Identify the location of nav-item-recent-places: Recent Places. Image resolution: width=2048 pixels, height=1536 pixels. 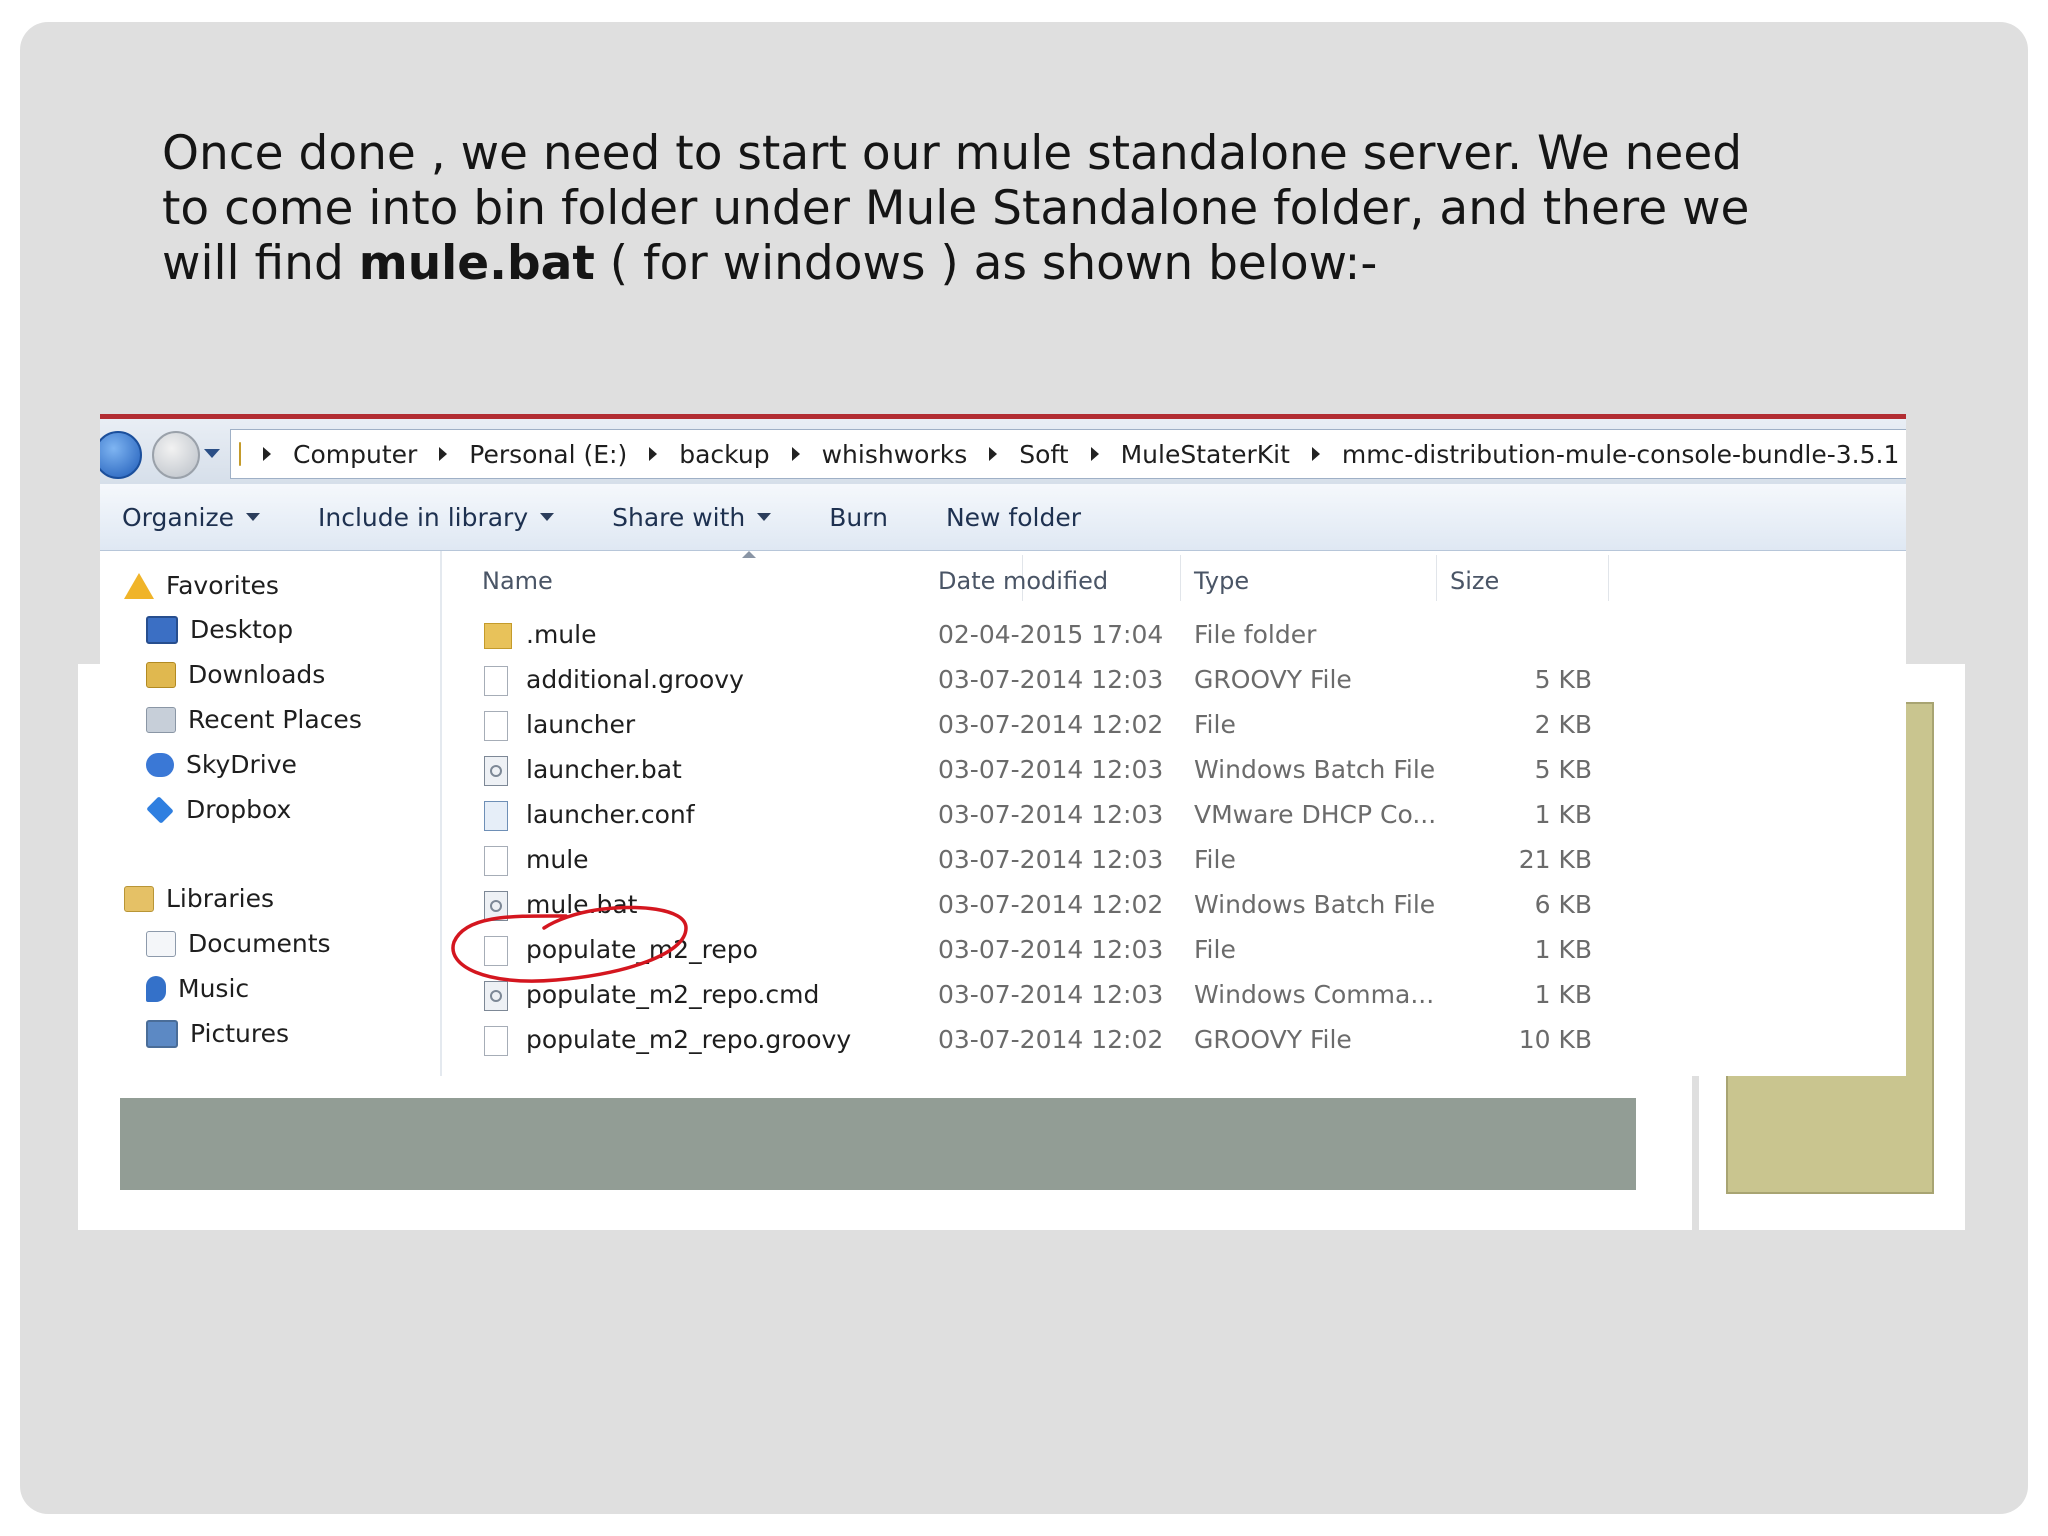
(254, 719).